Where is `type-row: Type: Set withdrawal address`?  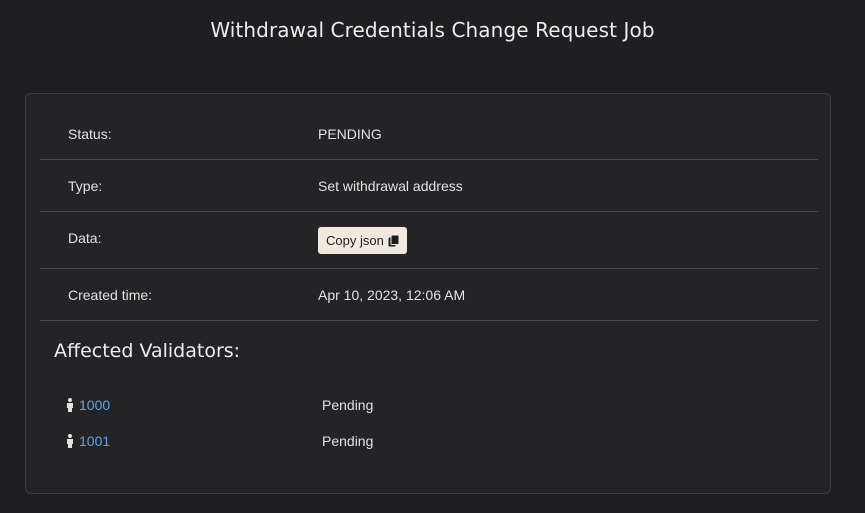 type-row: Type: Set withdrawal address is located at coordinates (429, 186).